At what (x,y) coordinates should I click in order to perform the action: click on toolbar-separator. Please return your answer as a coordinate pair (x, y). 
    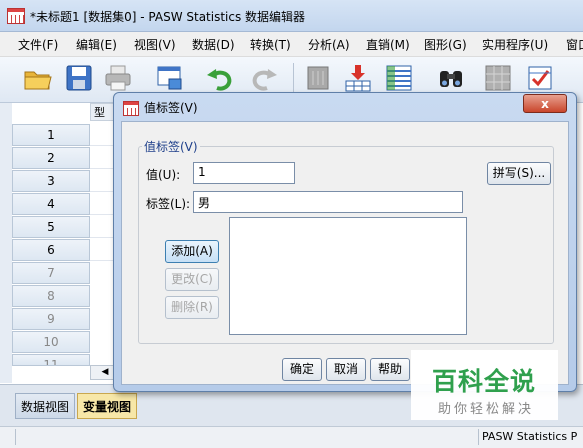
    Looking at the image, I should click on (293, 79).